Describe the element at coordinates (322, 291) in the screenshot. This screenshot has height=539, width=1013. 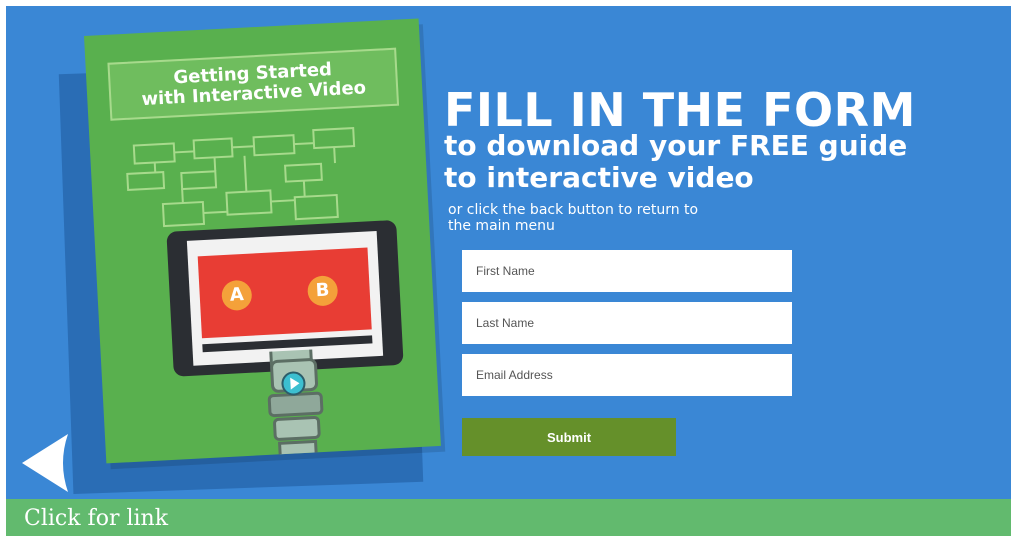
I see `choice-b-badge: B` at that location.